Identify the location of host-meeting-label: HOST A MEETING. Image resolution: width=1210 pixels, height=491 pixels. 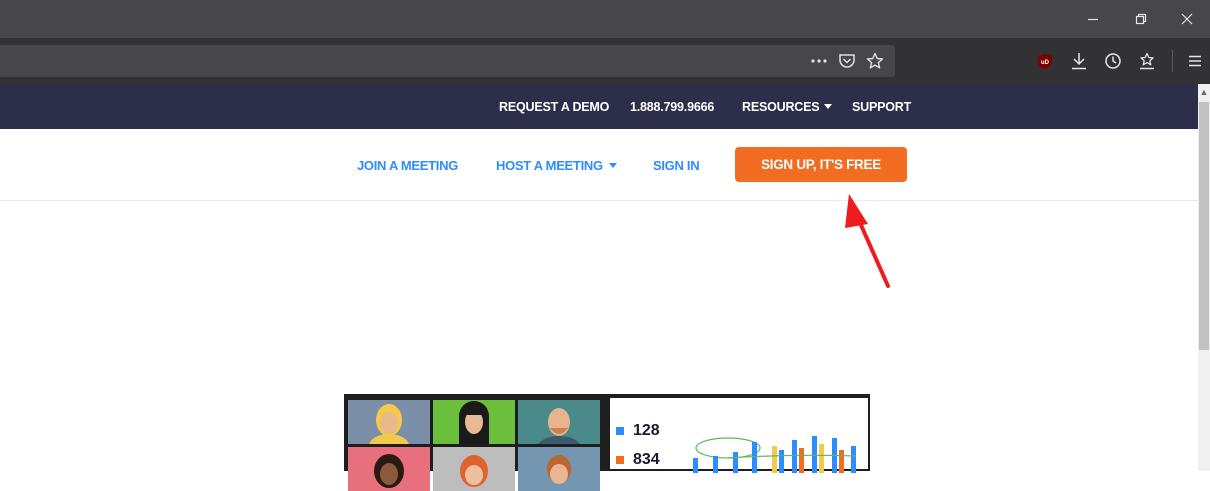
(549, 165).